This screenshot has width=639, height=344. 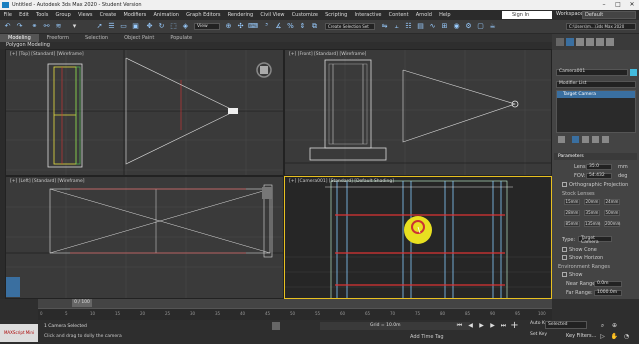 I want to click on goto-start-icon: ⏮, so click(x=459, y=325).